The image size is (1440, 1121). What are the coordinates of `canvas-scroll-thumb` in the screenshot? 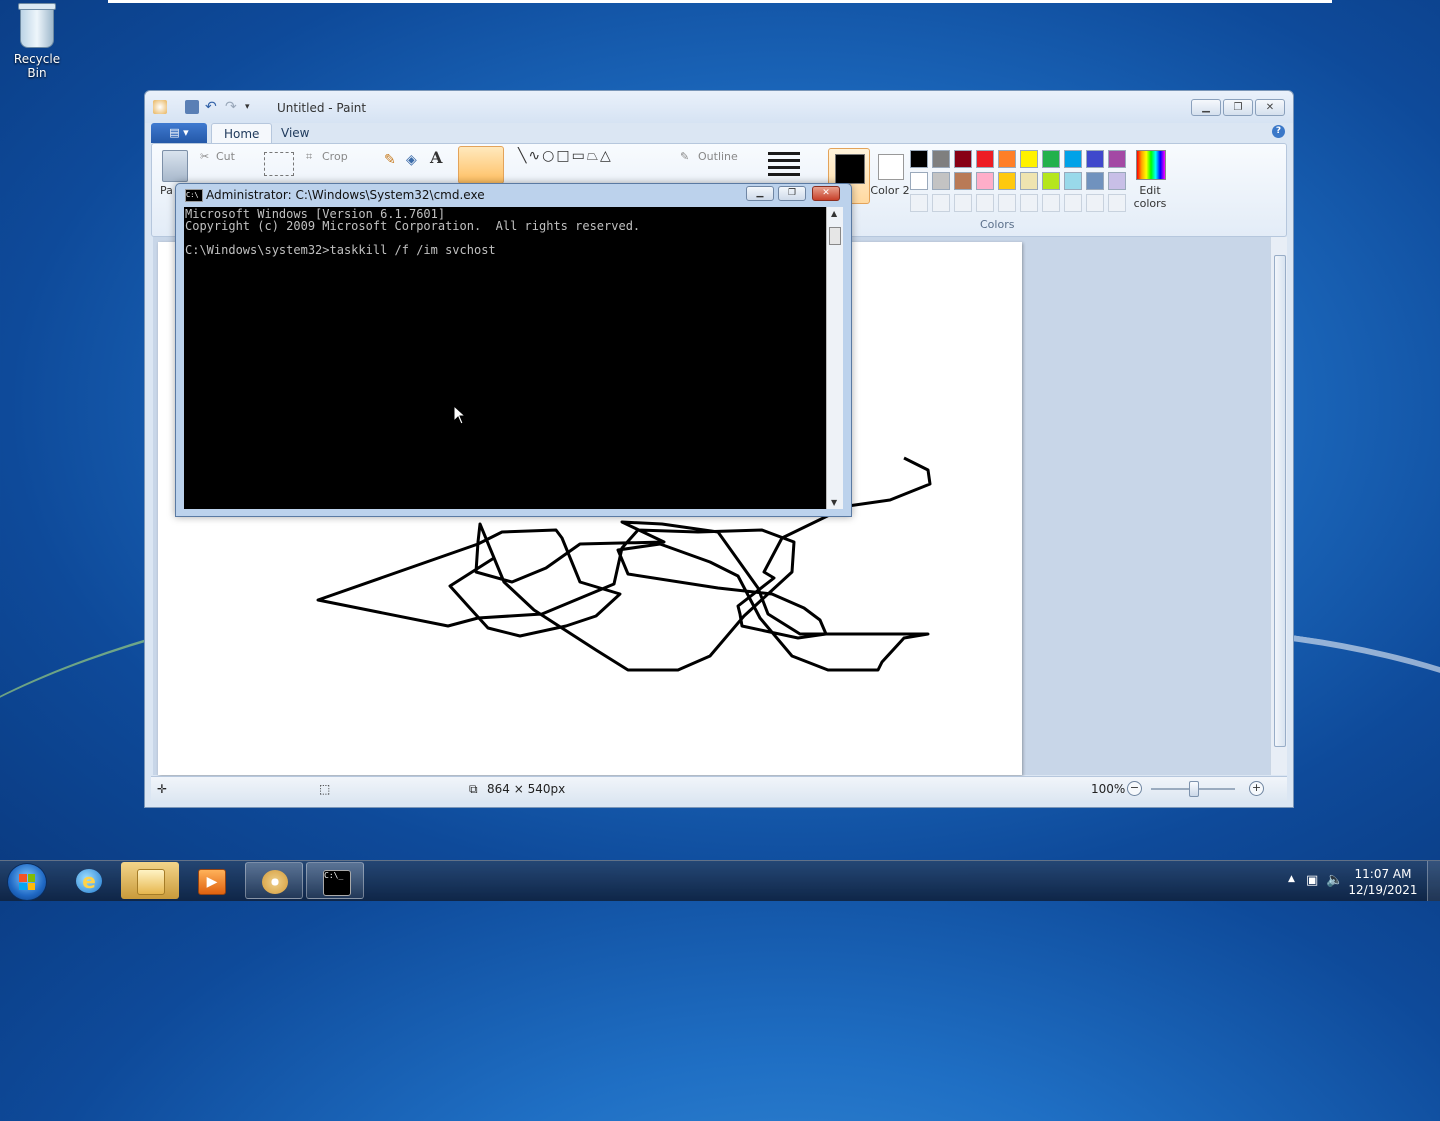 It's located at (1280, 501).